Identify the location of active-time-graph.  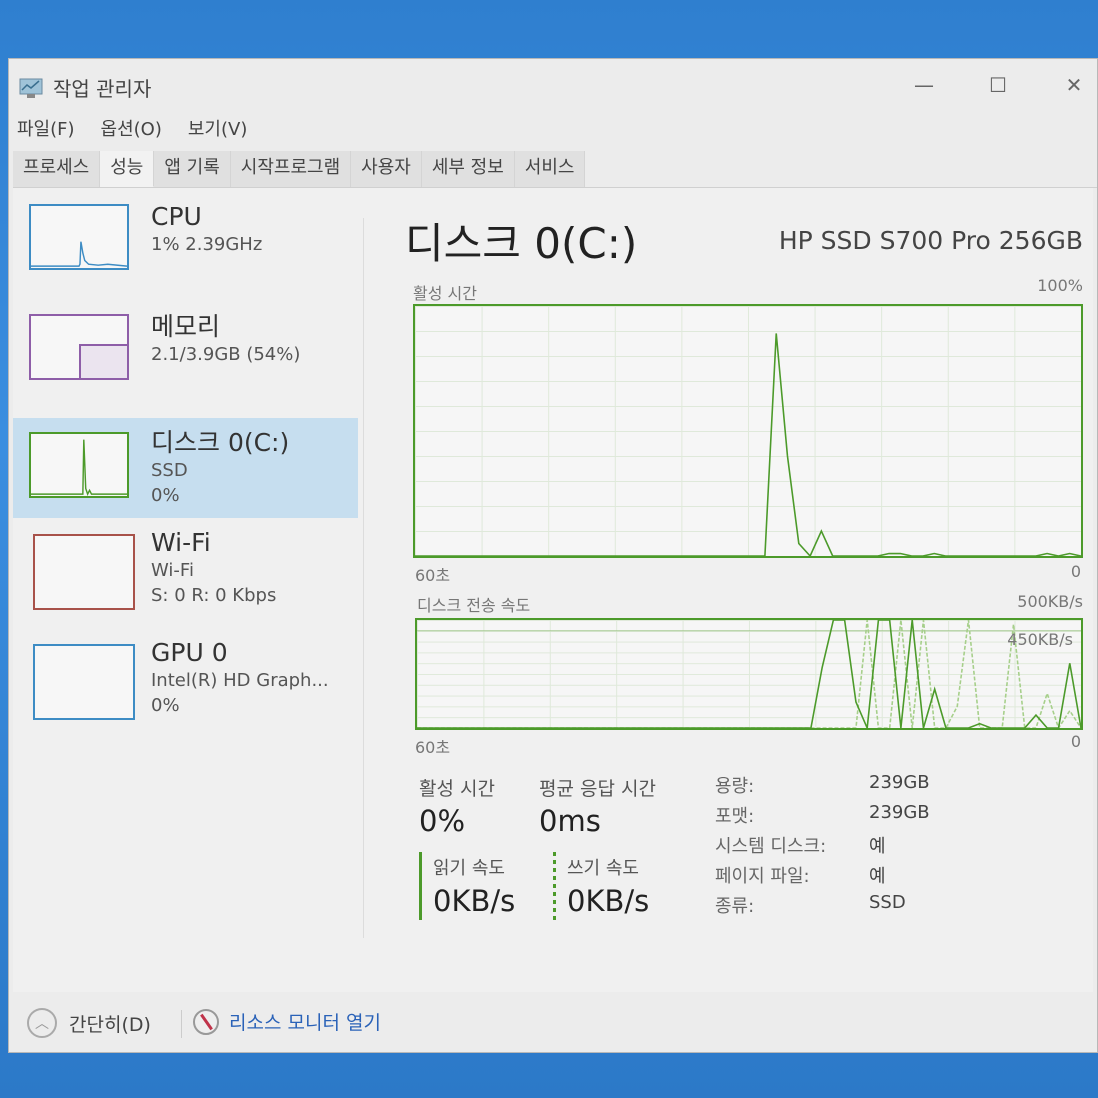
(748, 431).